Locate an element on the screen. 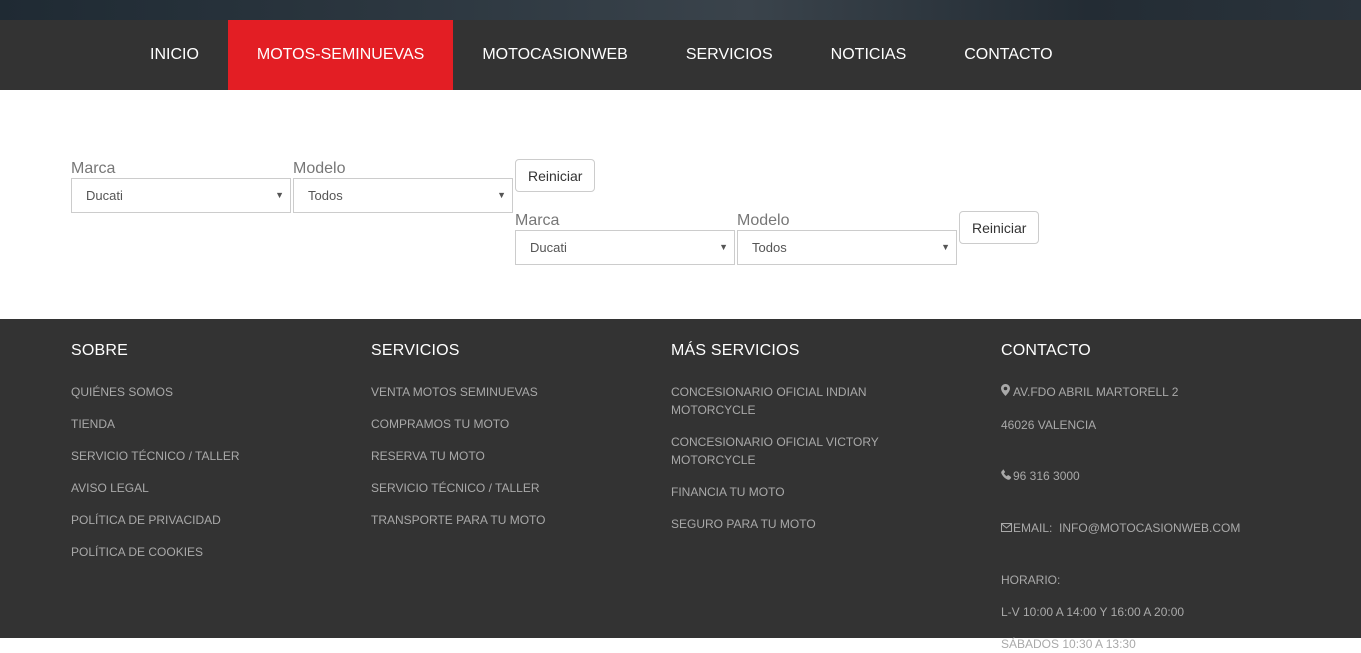 This screenshot has height=653, width=1361. hours-weekdays: L-V 10:00 A 14:00 Y 16:00 A 20:00 is located at coordinates (1093, 612).